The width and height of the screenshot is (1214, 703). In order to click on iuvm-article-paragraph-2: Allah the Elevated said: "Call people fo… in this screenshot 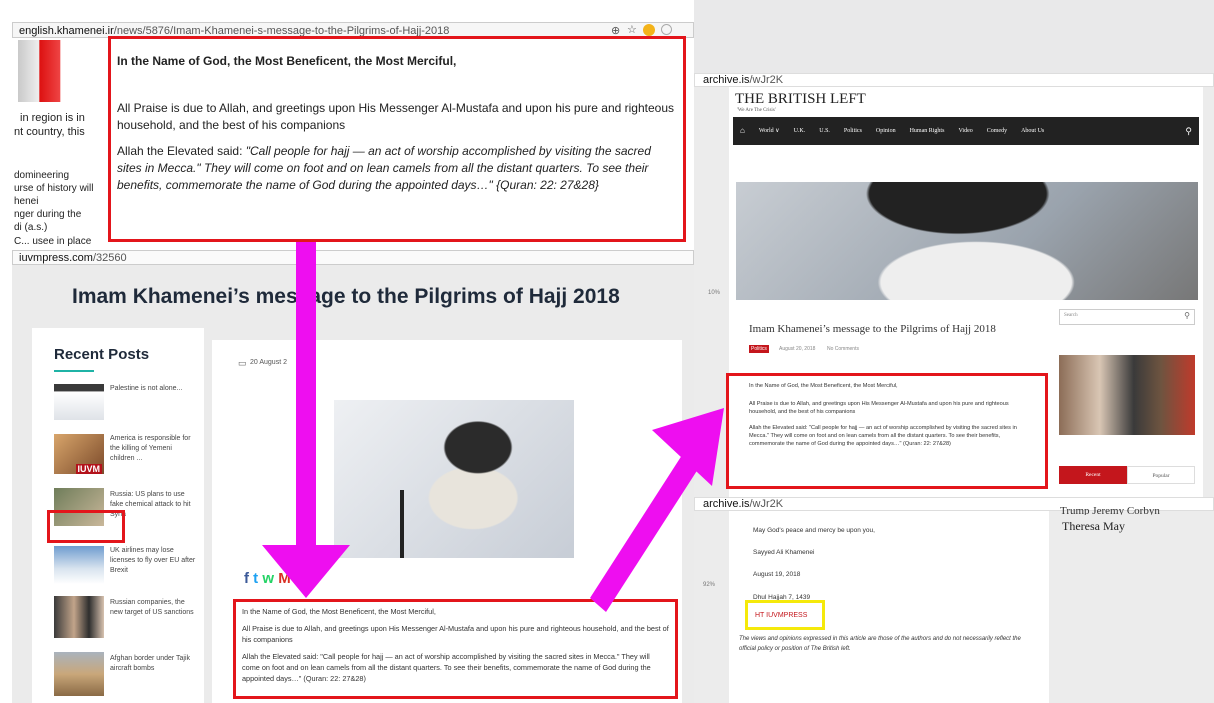, I will do `click(446, 667)`.